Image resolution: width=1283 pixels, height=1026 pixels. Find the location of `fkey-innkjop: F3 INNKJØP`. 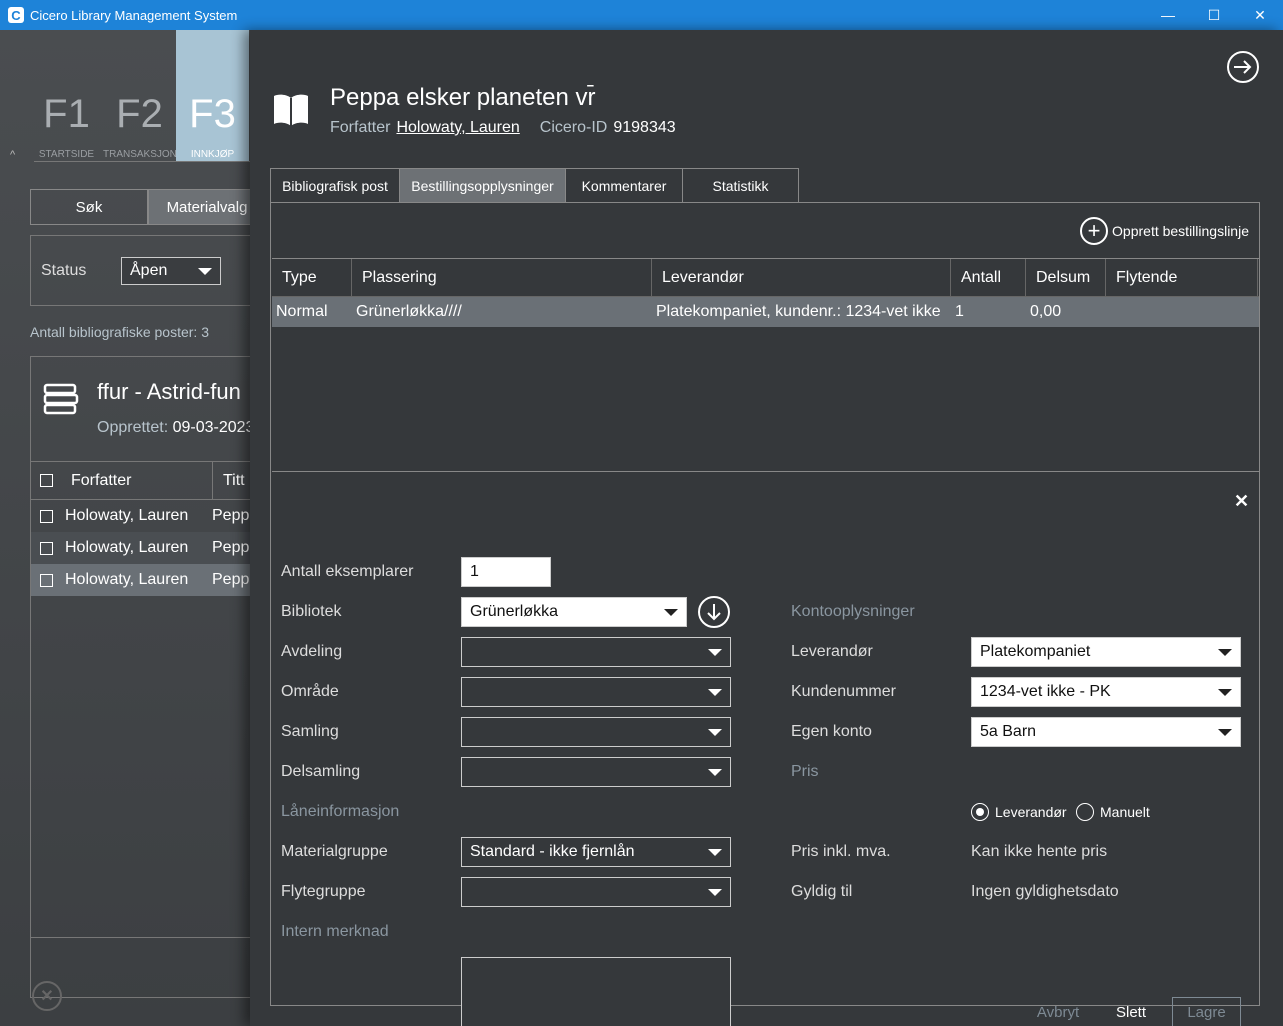

fkey-innkjop: F3 INNKJØP is located at coordinates (212, 96).